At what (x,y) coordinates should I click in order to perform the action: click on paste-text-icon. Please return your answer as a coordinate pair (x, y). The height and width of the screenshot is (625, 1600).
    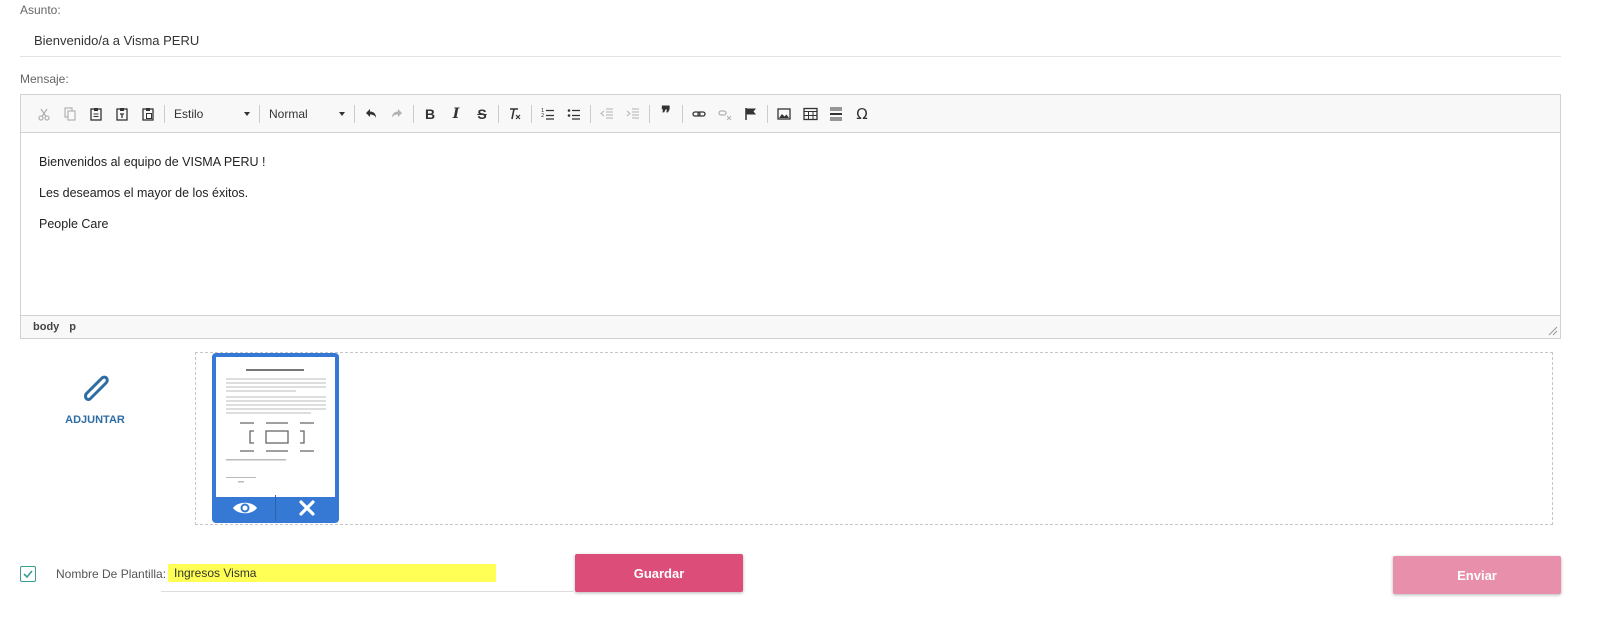
    Looking at the image, I should click on (122, 114).